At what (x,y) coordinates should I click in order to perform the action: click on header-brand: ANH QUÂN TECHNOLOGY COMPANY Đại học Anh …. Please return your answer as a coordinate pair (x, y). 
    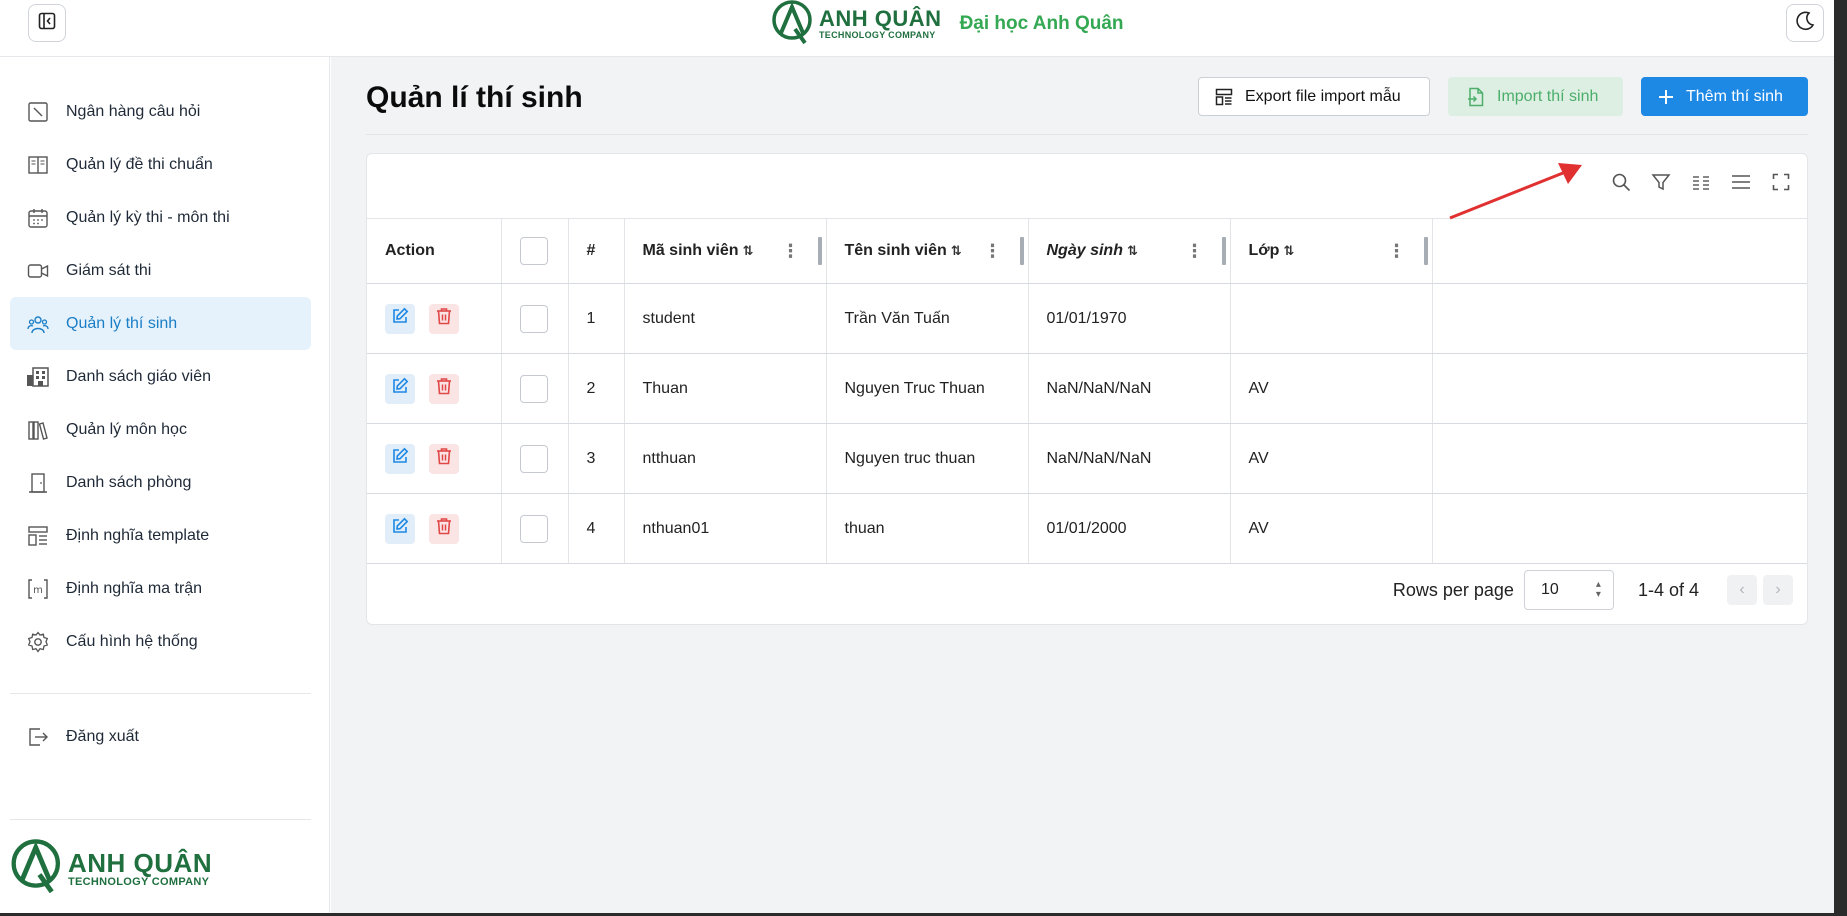
    Looking at the image, I should click on (947, 24).